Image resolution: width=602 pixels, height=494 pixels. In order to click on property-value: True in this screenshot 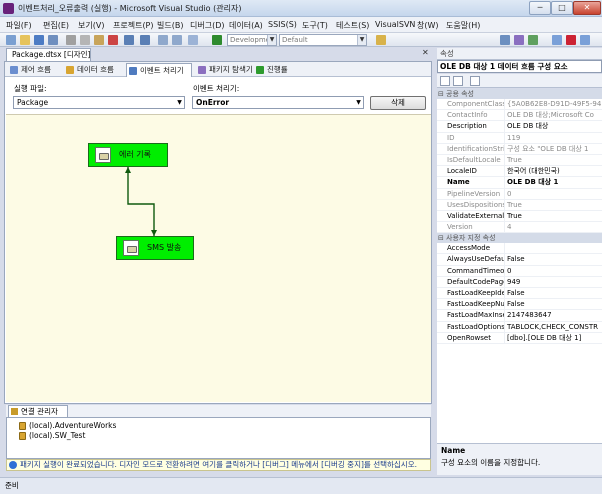, I will do `click(553, 216)`.